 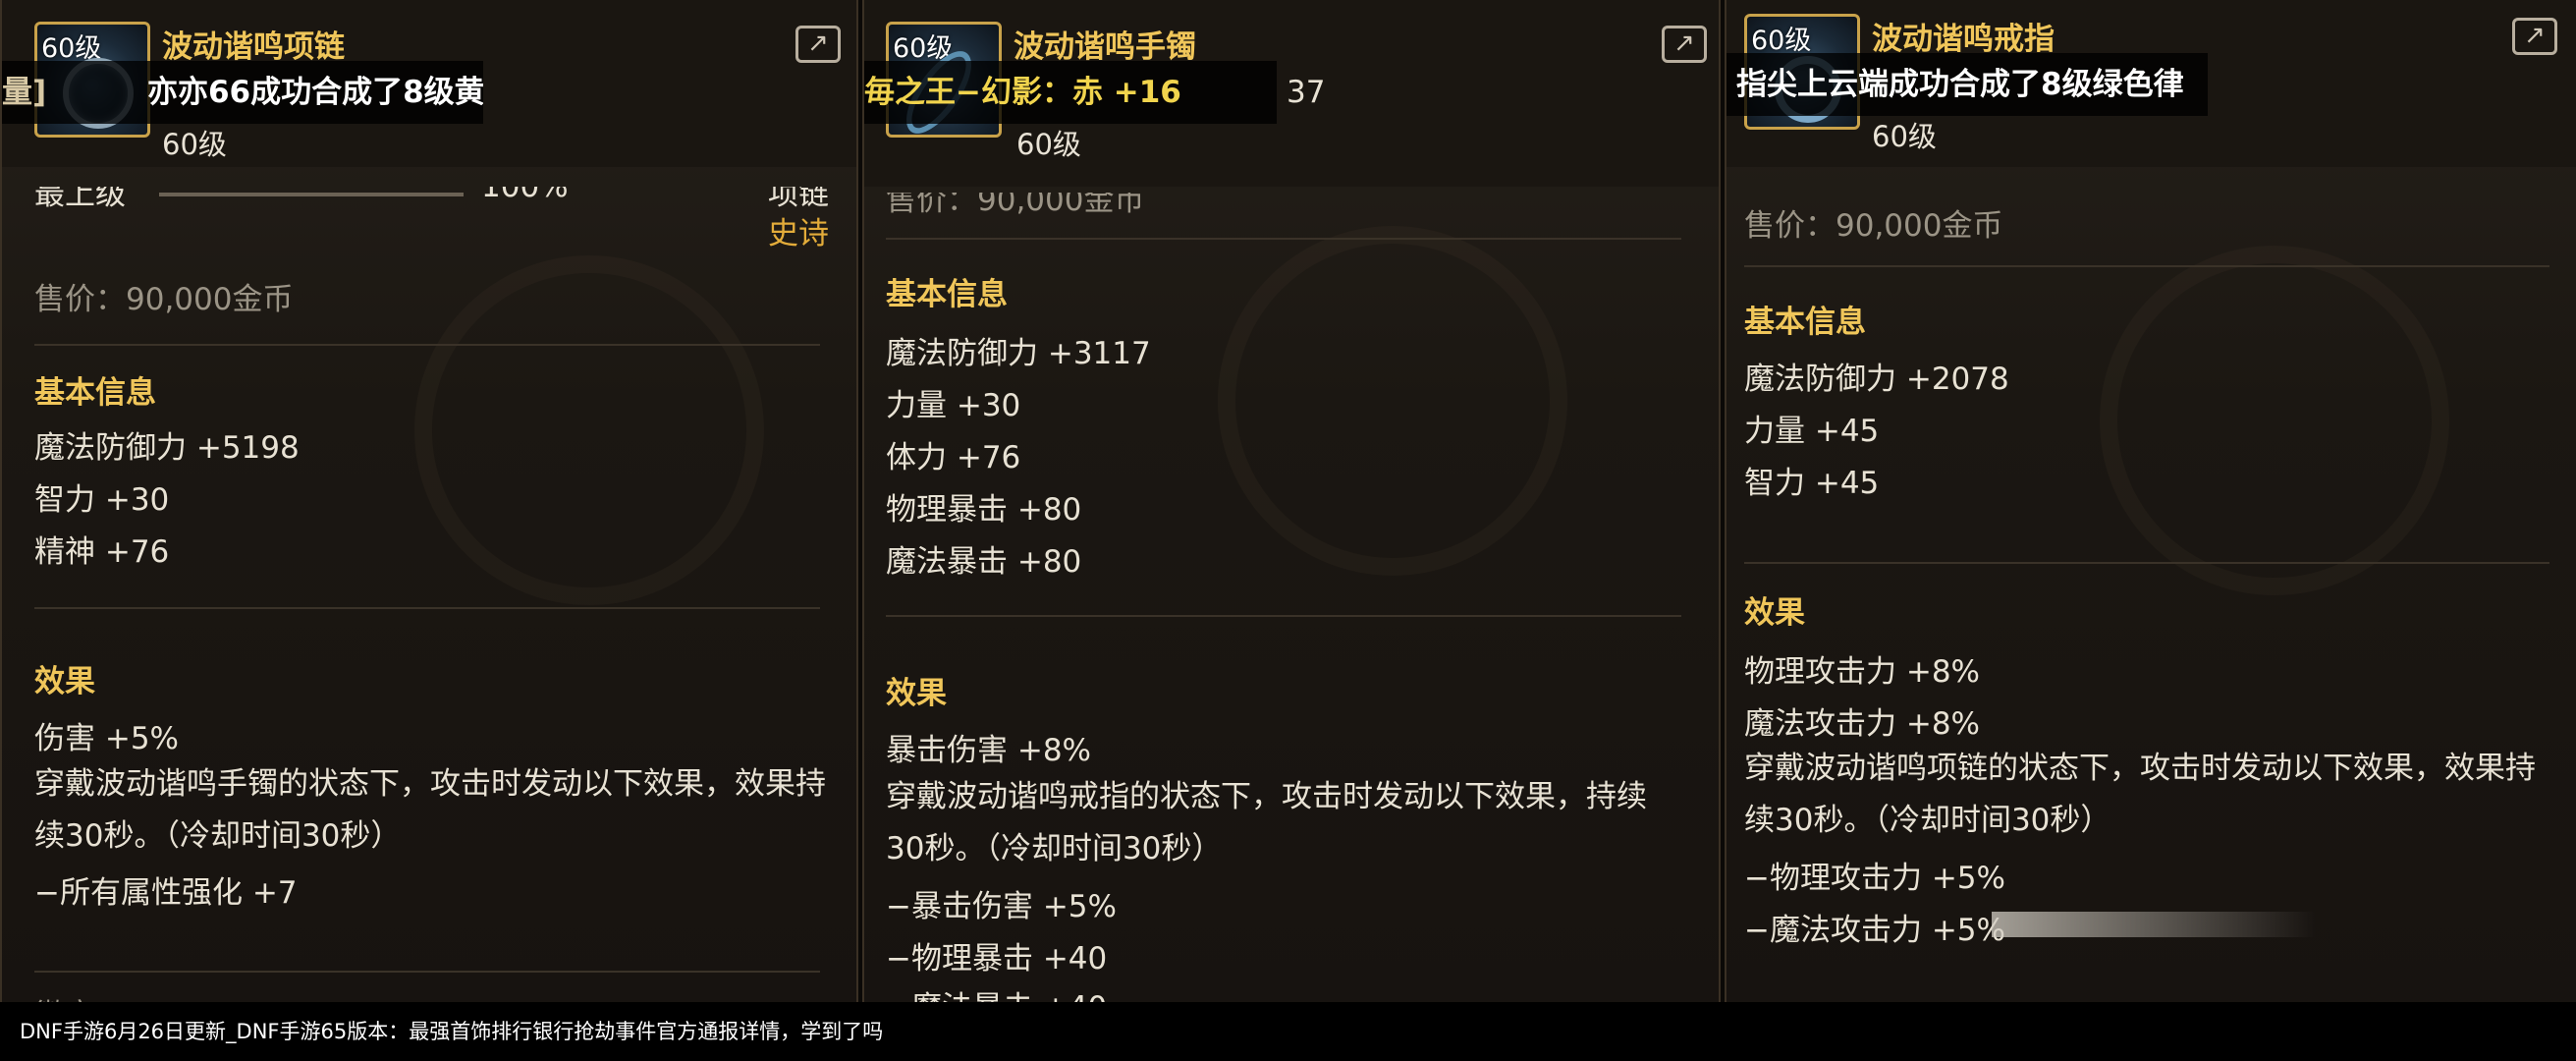 What do you see at coordinates (1306, 92) in the screenshot?
I see `banner-faded-text: 37` at bounding box center [1306, 92].